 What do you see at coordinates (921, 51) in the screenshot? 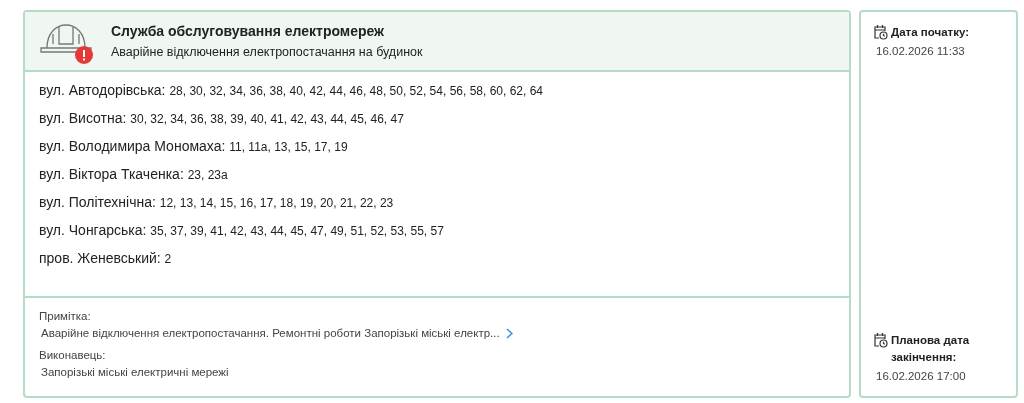
I see `start-date: 16.02.2026 11:33` at bounding box center [921, 51].